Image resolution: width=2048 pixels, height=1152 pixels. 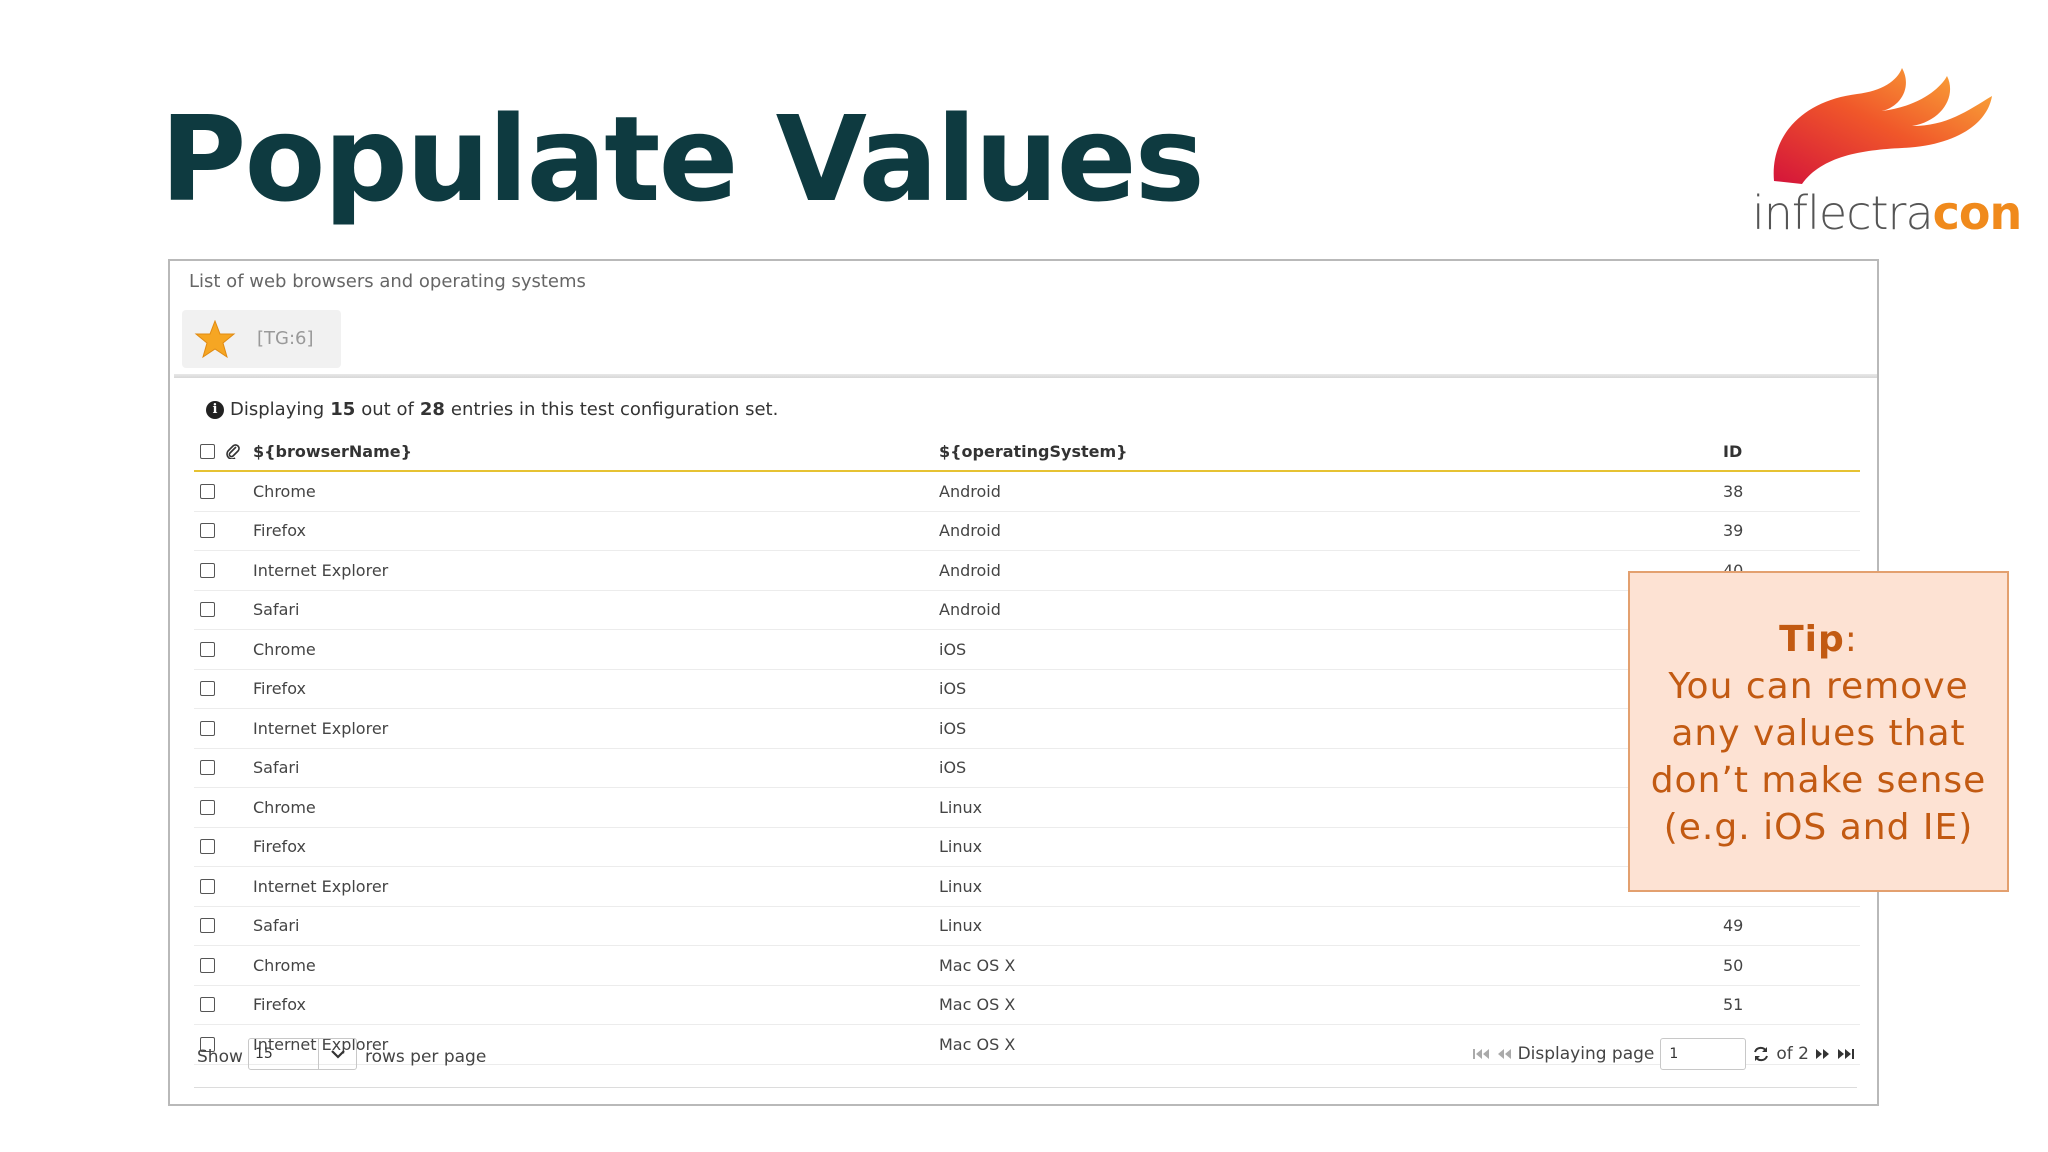 What do you see at coordinates (1846, 1054) in the screenshot?
I see `last-page-icon` at bounding box center [1846, 1054].